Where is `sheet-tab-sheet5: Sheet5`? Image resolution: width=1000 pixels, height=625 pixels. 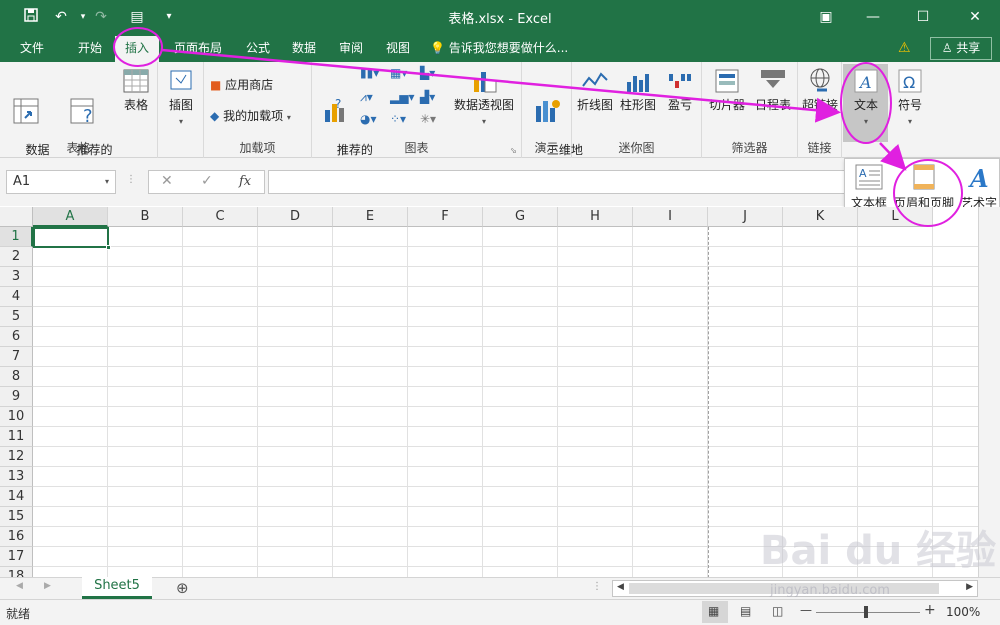 sheet-tab-sheet5: Sheet5 is located at coordinates (117, 588).